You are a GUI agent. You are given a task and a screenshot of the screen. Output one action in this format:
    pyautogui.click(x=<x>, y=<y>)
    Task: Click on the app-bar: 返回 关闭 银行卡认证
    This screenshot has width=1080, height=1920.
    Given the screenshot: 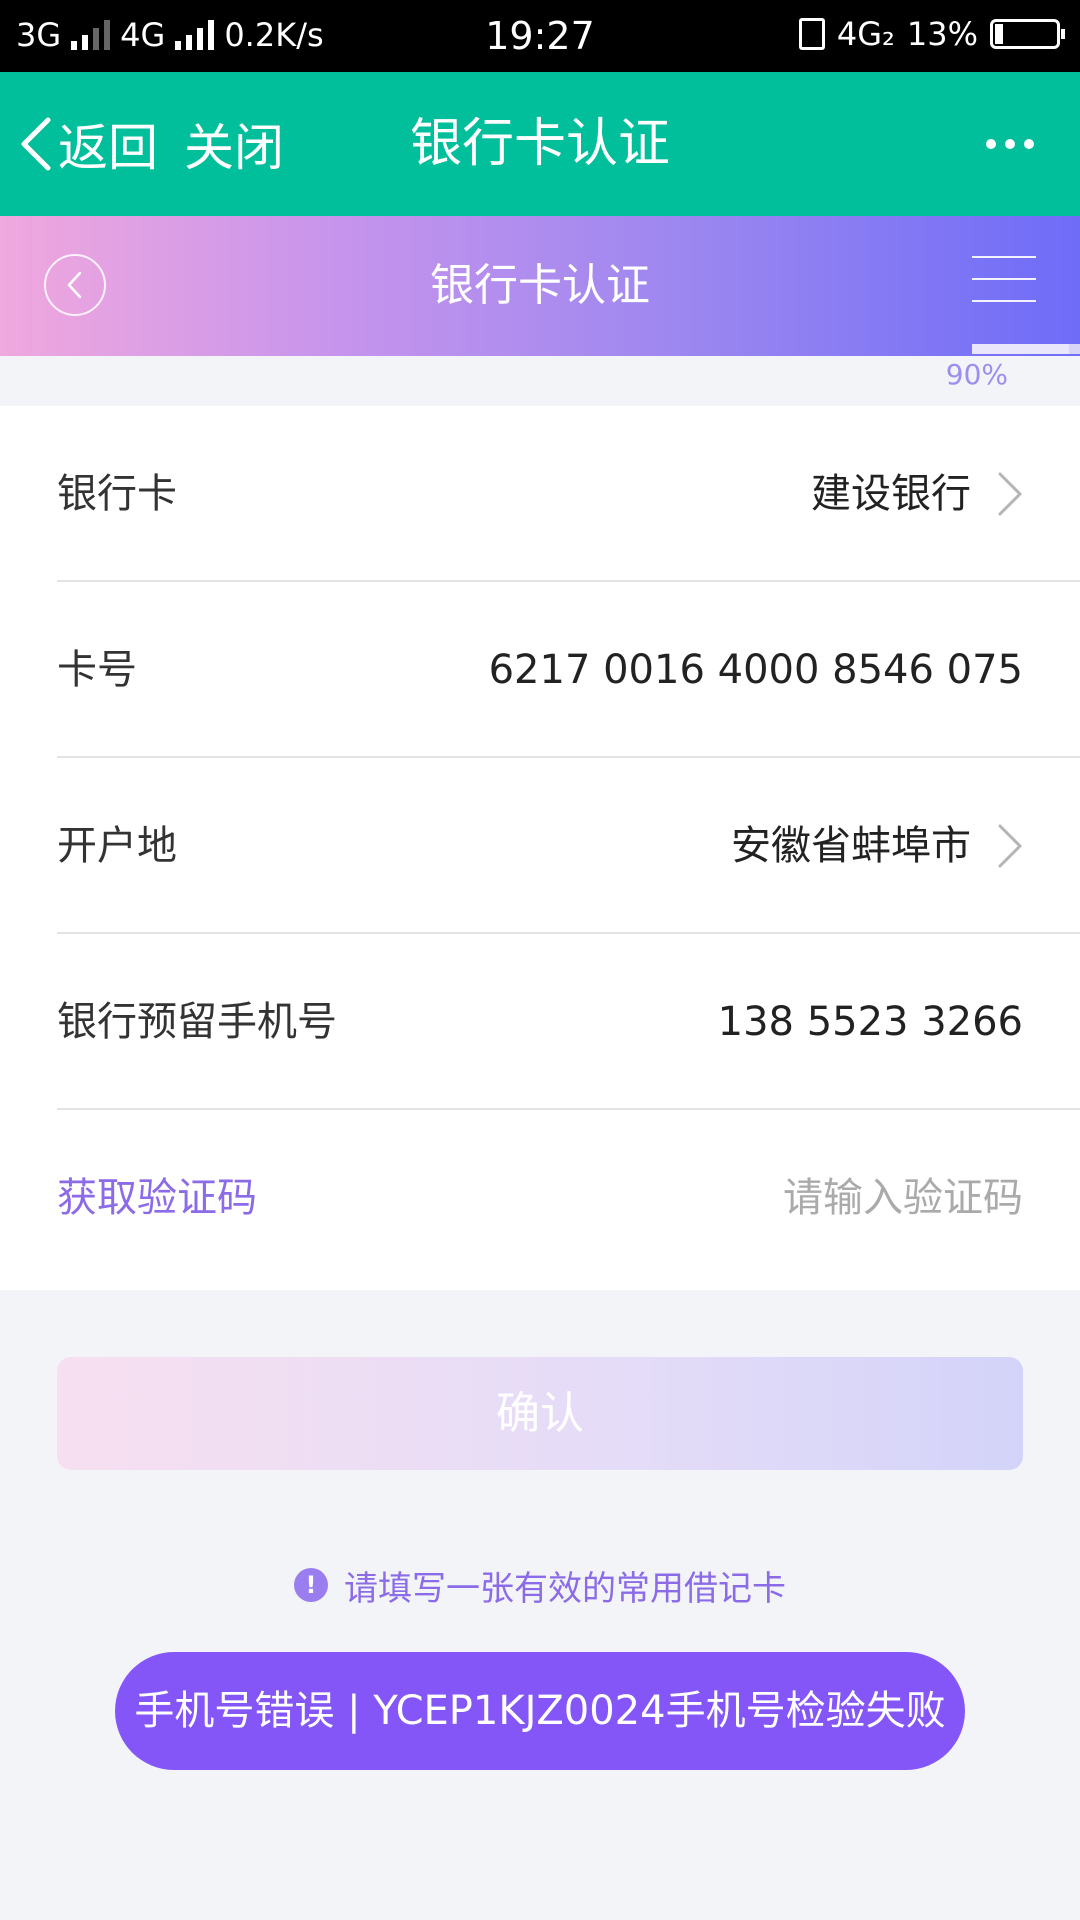 What is the action you would take?
    pyautogui.click(x=540, y=144)
    